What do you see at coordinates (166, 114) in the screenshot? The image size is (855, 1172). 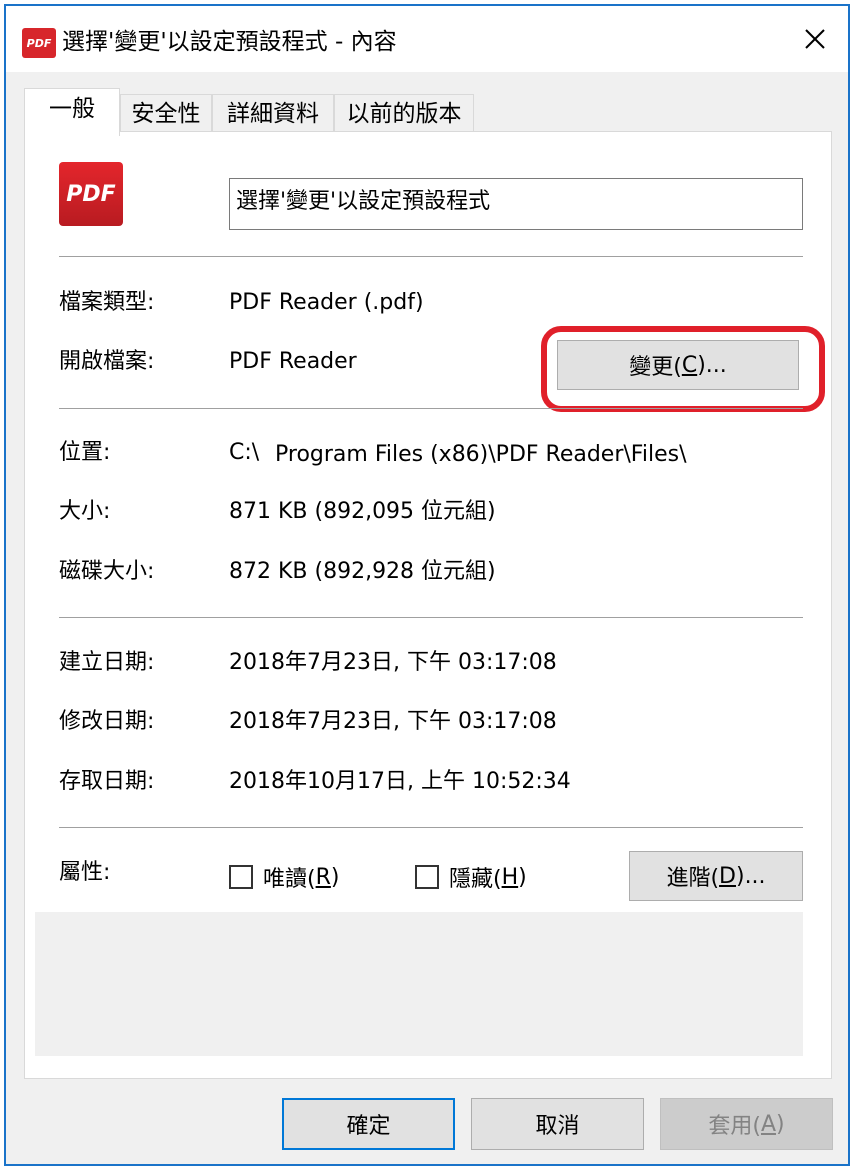 I see `tab-security: 安全性` at bounding box center [166, 114].